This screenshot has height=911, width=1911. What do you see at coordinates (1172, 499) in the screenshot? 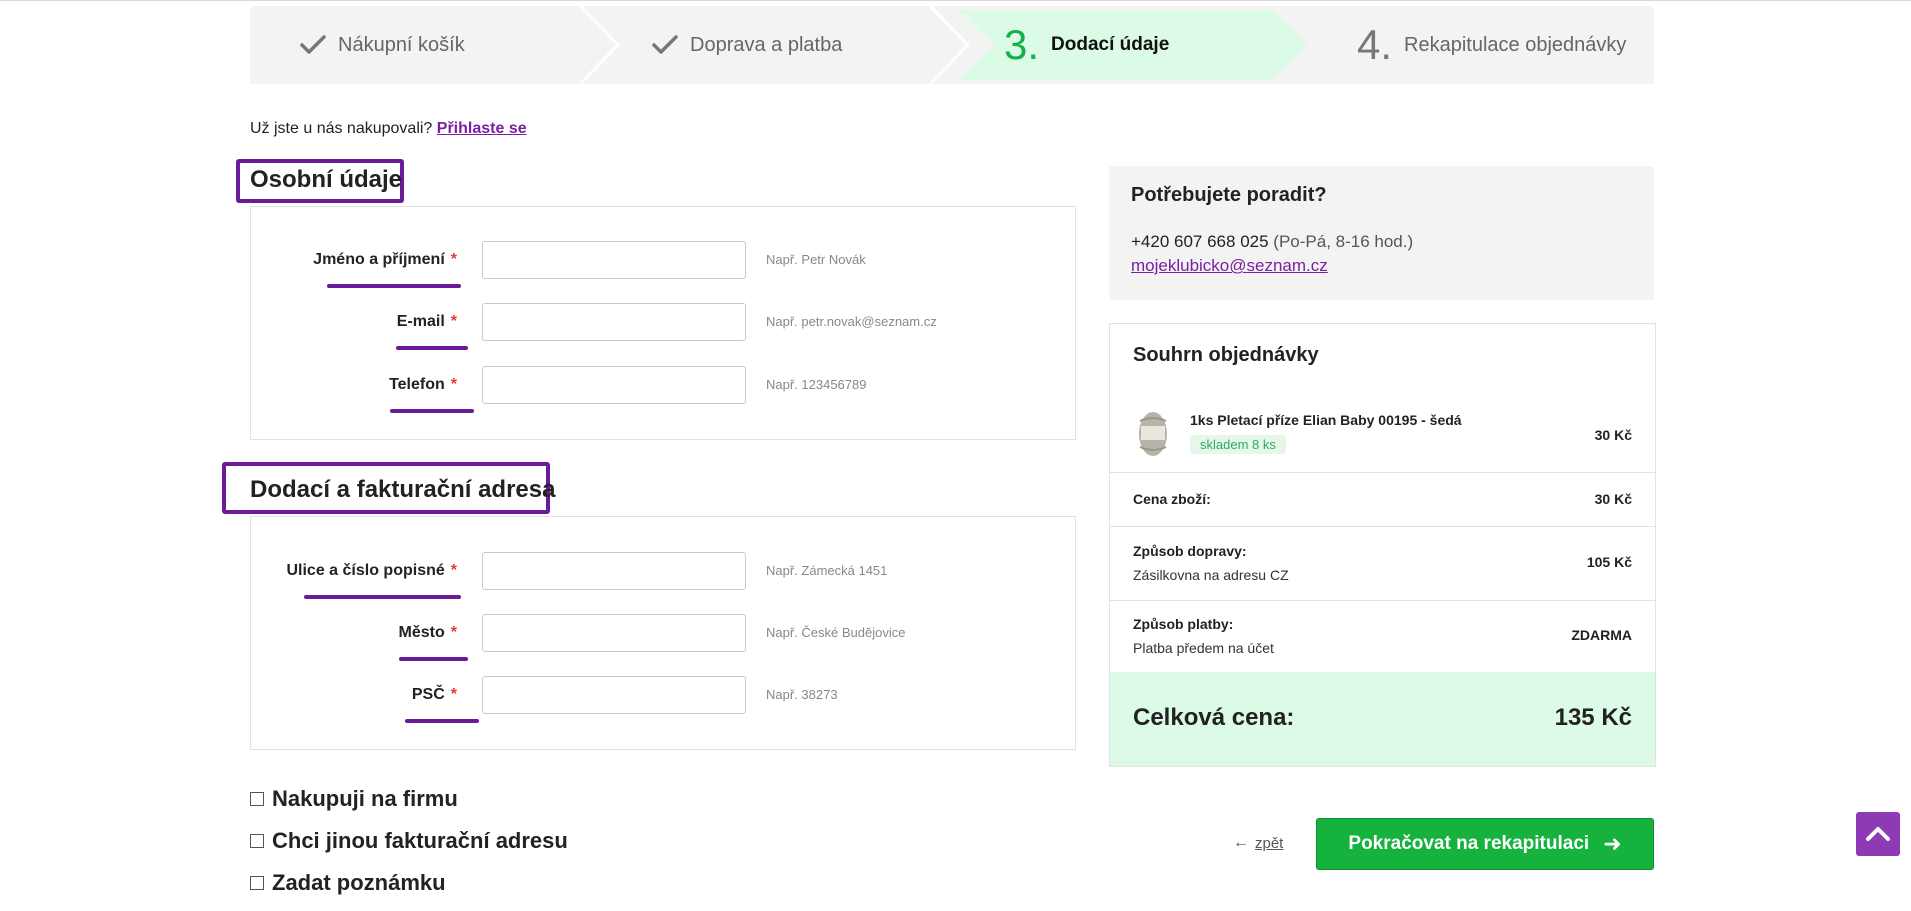
I see `row-label: Cena zboží:` at bounding box center [1172, 499].